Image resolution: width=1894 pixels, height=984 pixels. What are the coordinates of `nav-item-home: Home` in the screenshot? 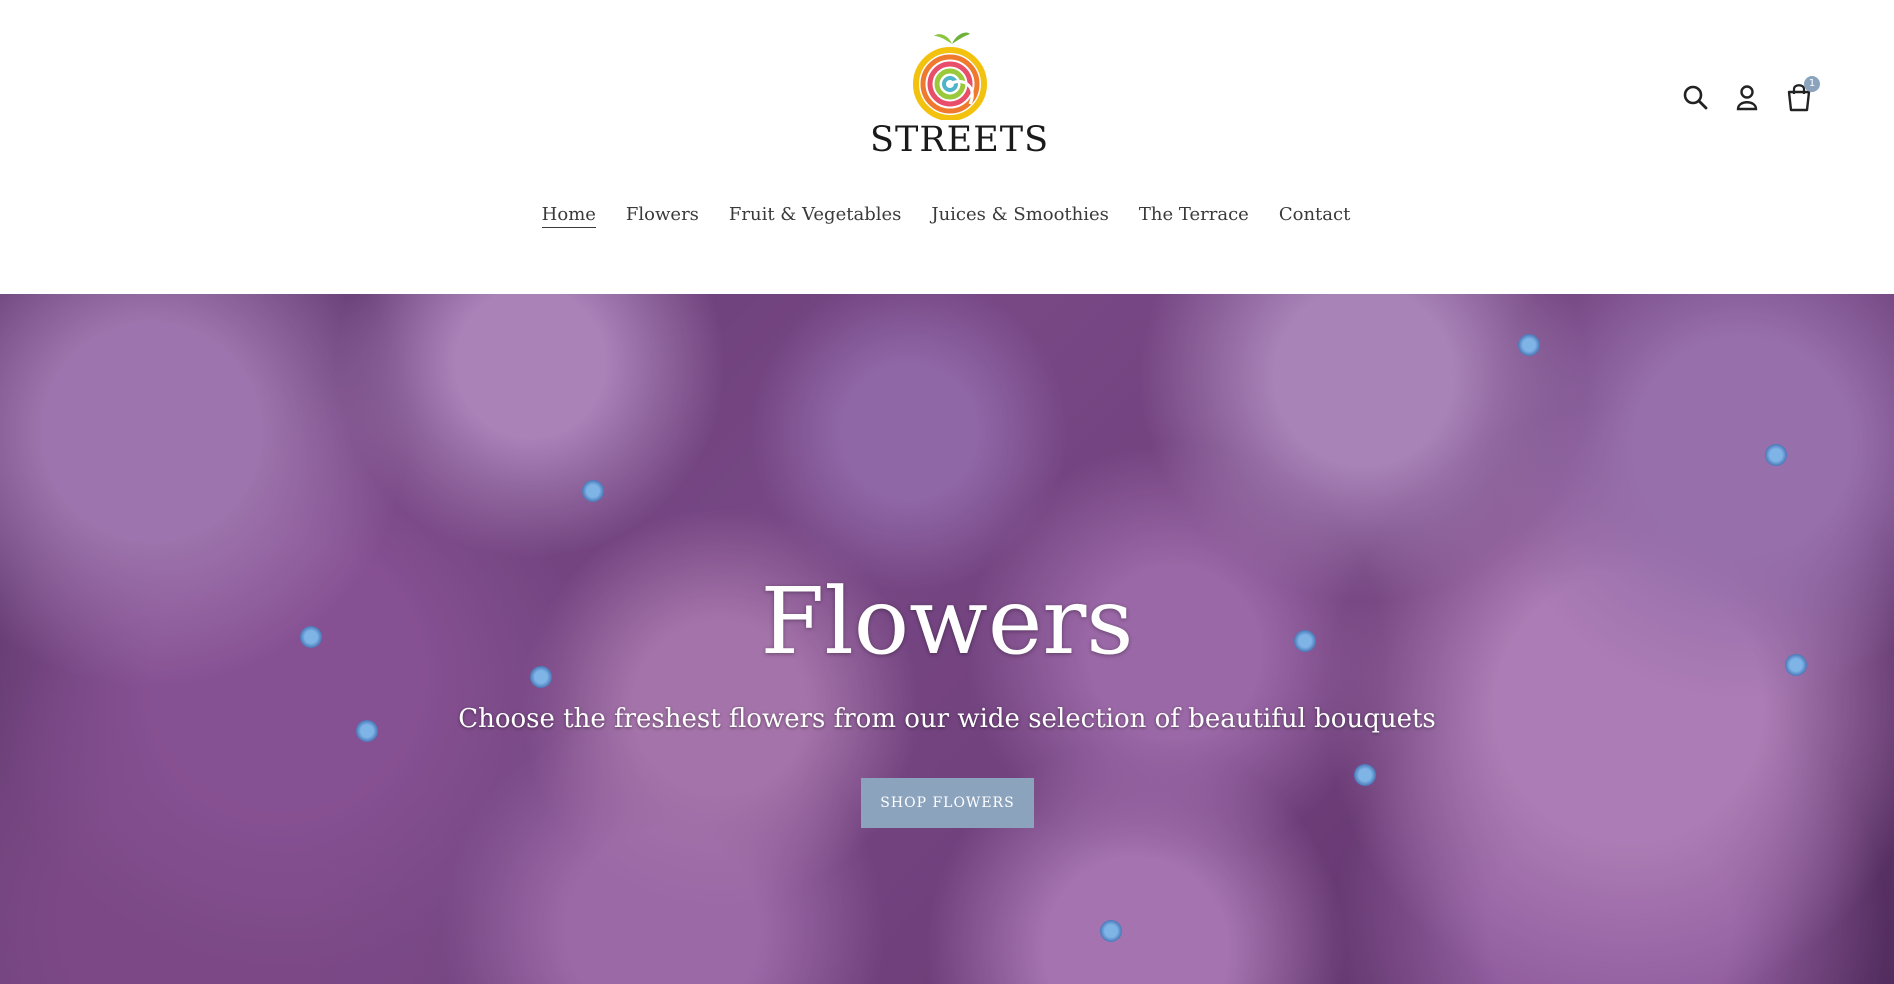 It's located at (569, 216).